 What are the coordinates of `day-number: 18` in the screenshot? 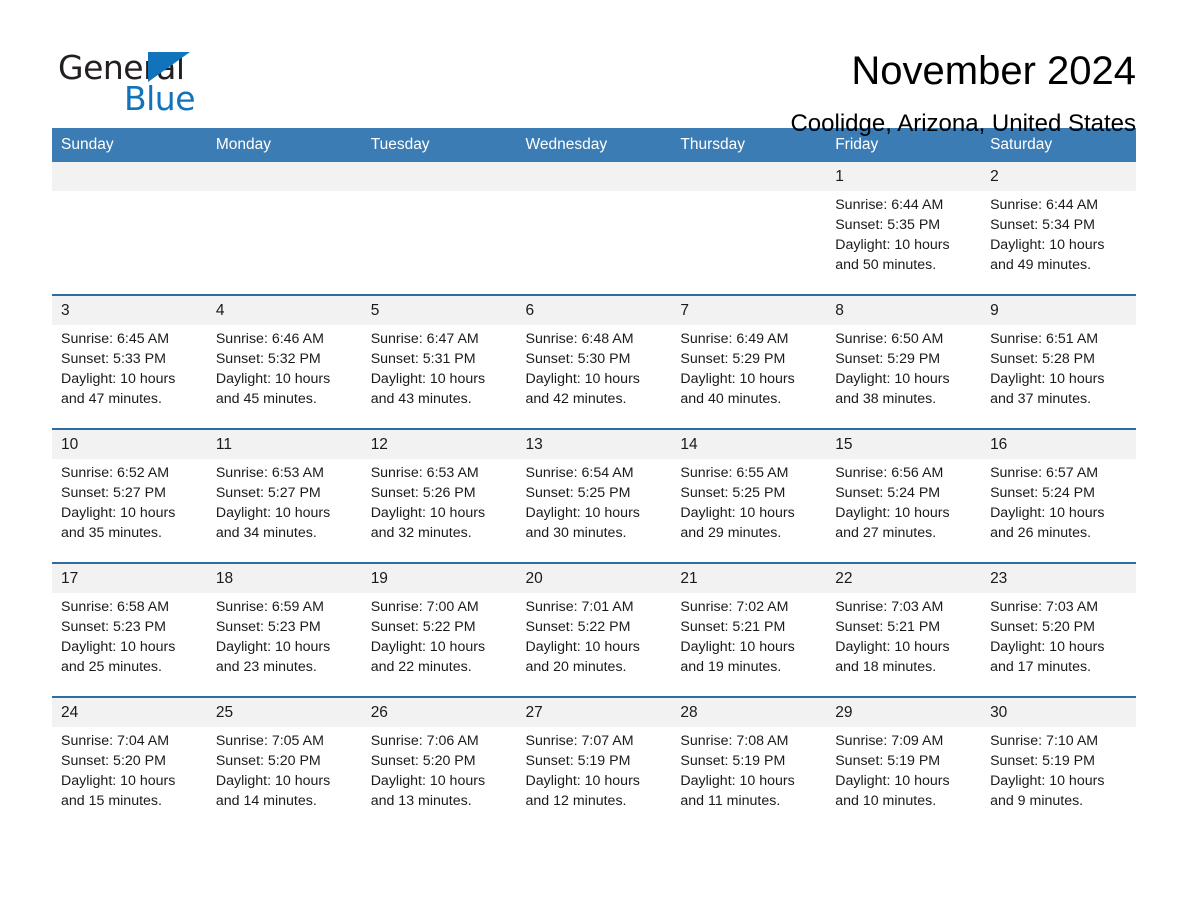 It's located at (284, 578).